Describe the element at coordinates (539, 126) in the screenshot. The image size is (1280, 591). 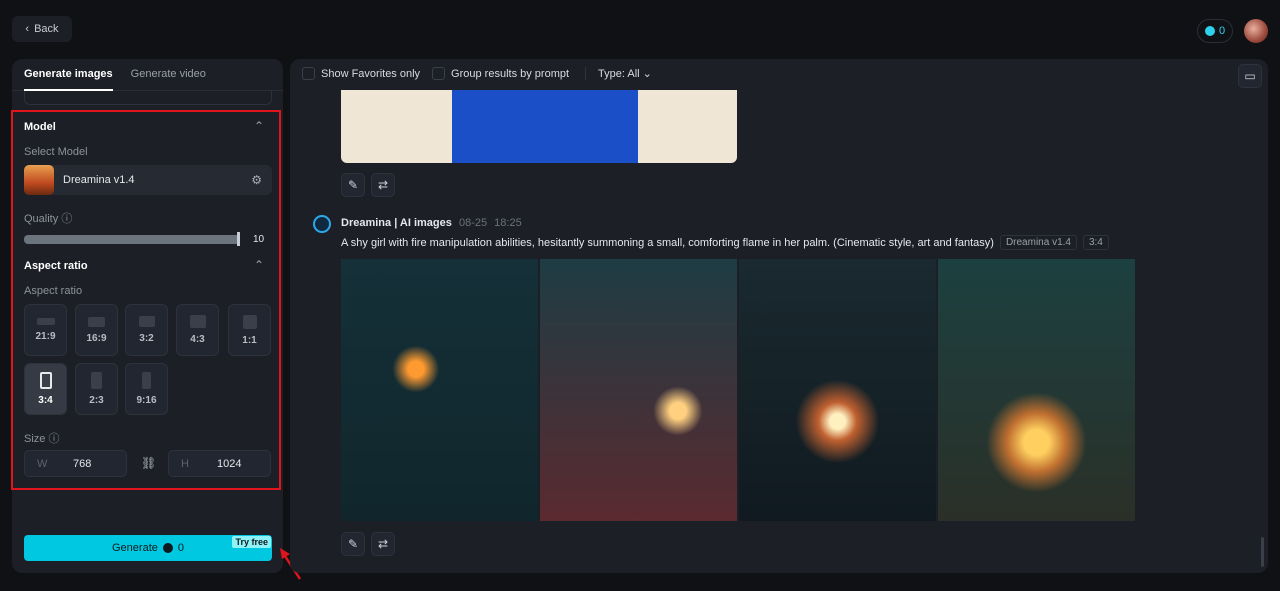
I see `previous-result-image` at that location.